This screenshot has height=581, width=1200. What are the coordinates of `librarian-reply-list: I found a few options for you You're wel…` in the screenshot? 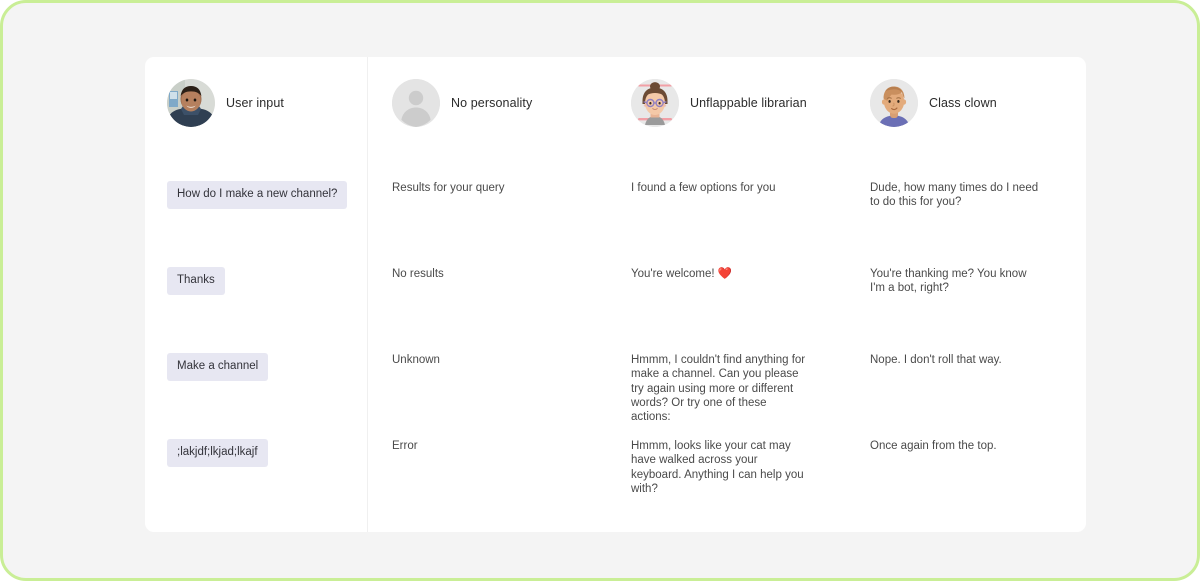 It's located at (726, 347).